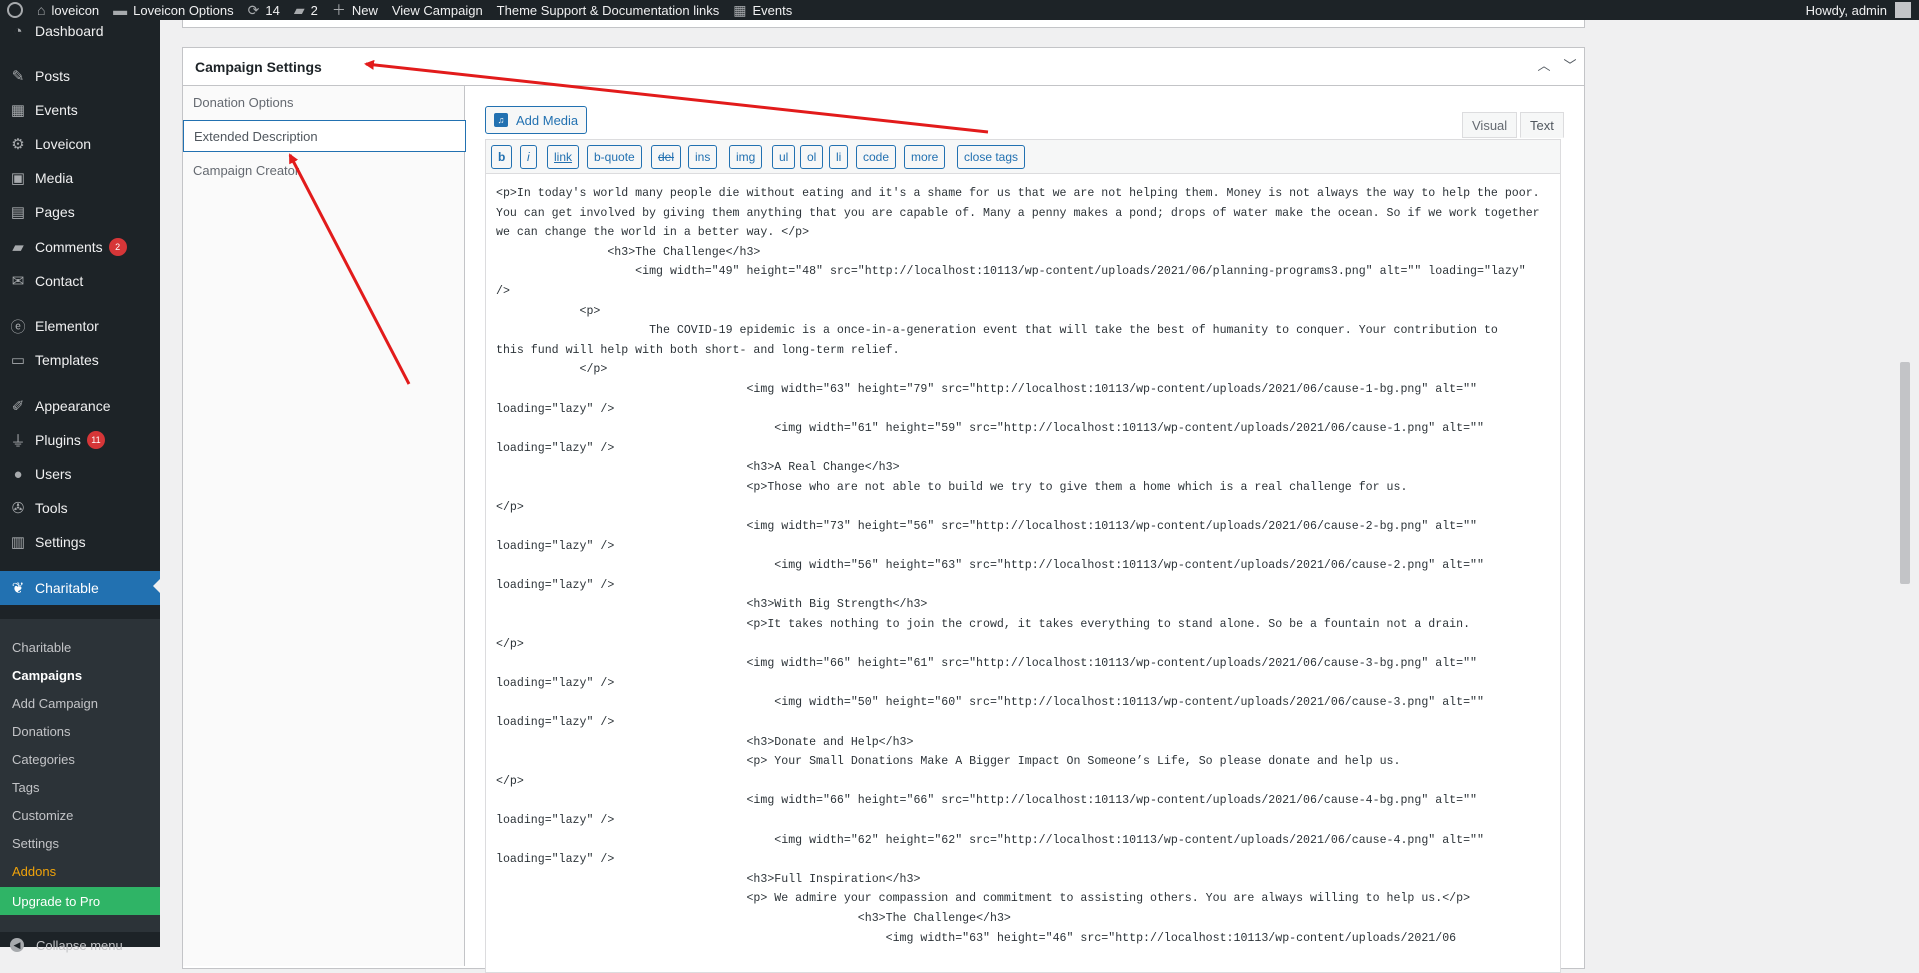 This screenshot has height=973, width=1919. What do you see at coordinates (1544, 66) in the screenshot?
I see `chevron-up-icon: ︿` at bounding box center [1544, 66].